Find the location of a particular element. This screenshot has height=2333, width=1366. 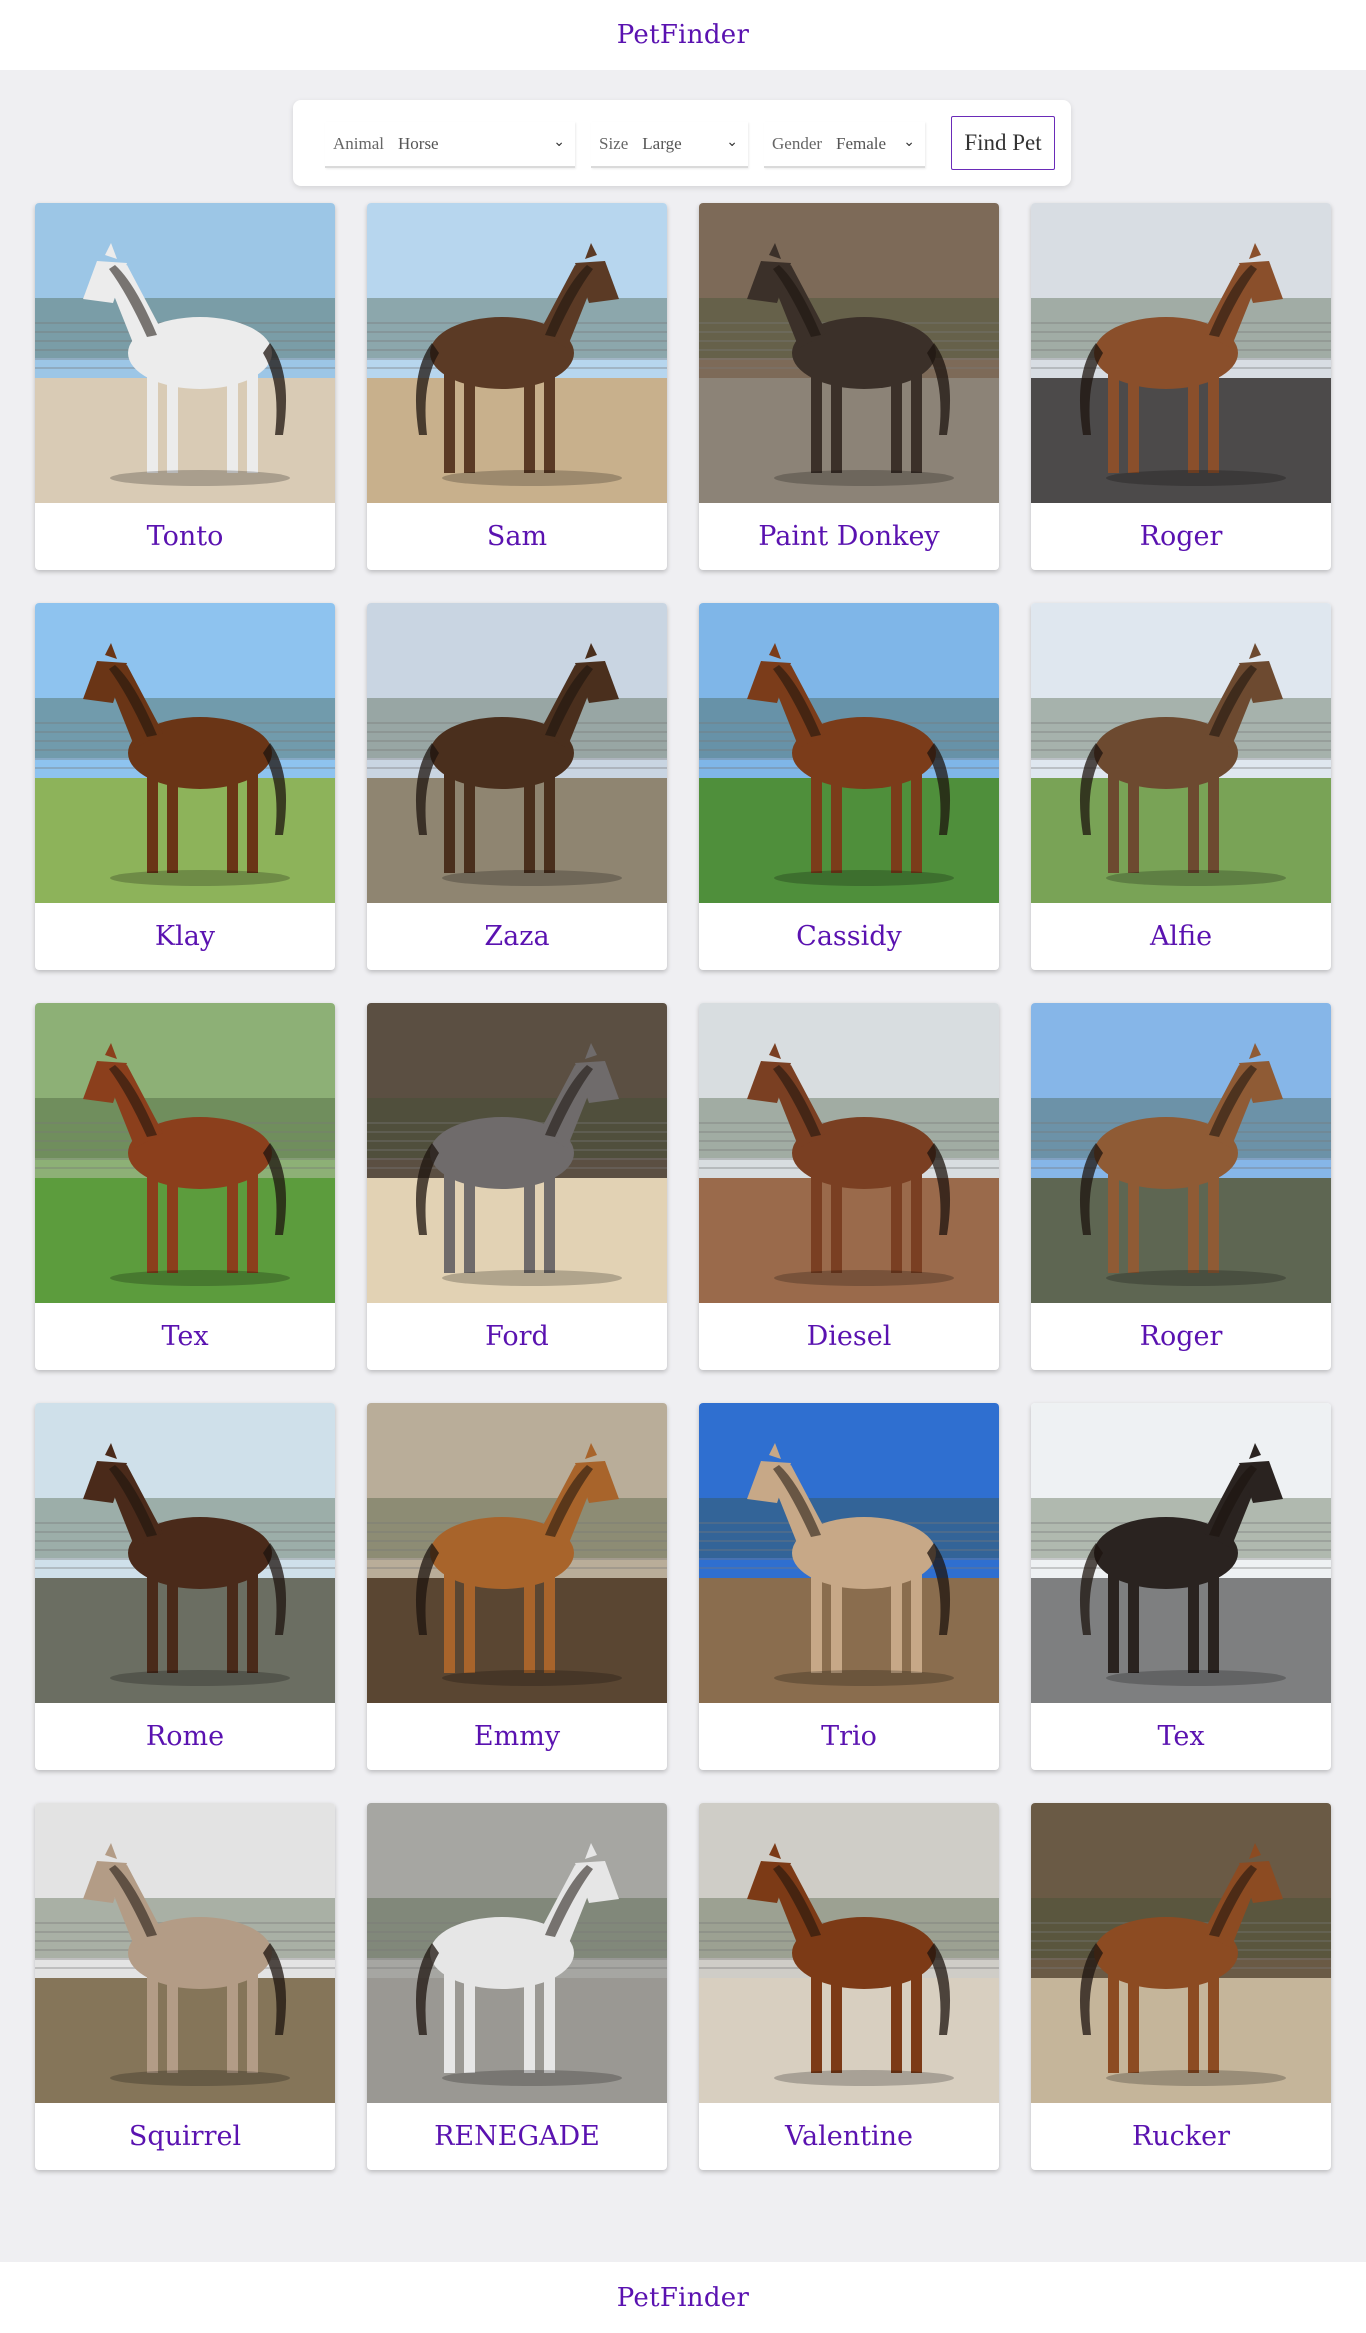

animal-select: Animal Horse ⌄ is located at coordinates (450, 145).